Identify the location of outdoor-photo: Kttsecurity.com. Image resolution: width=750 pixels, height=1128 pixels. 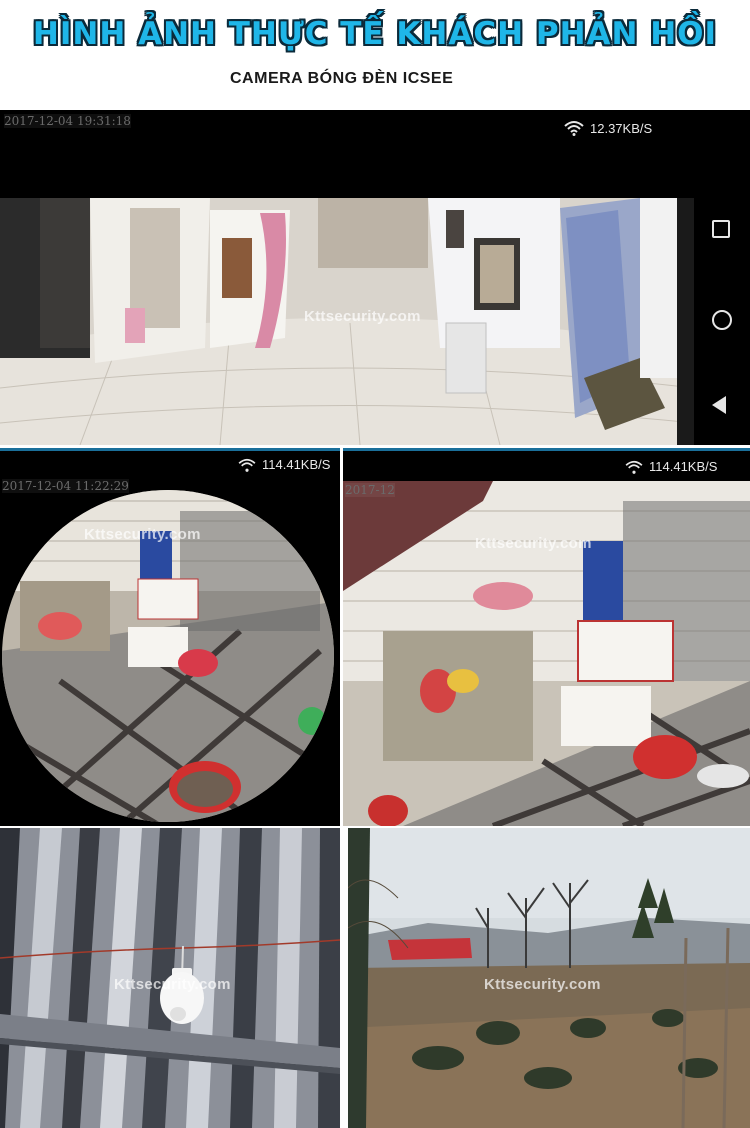
(549, 978).